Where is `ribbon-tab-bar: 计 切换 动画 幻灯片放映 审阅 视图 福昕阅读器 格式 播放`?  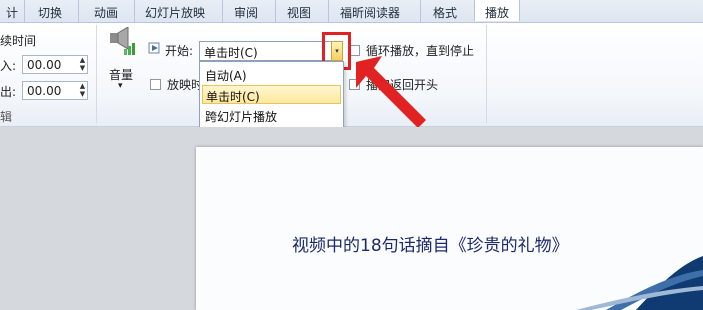 ribbon-tab-bar: 计 切换 动画 幻灯片放映 审阅 视图 福昕阅读器 格式 播放 is located at coordinates (351, 11).